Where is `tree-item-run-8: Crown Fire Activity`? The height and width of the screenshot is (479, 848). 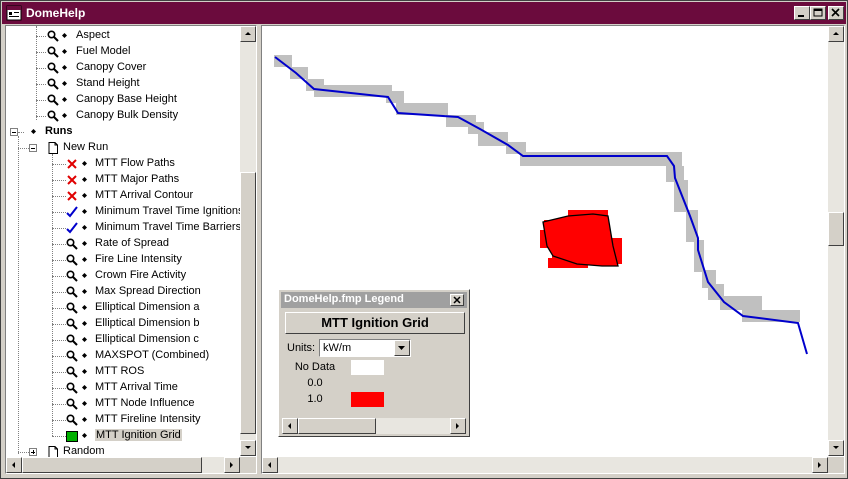 tree-item-run-8: Crown Fire Activity is located at coordinates (123, 276).